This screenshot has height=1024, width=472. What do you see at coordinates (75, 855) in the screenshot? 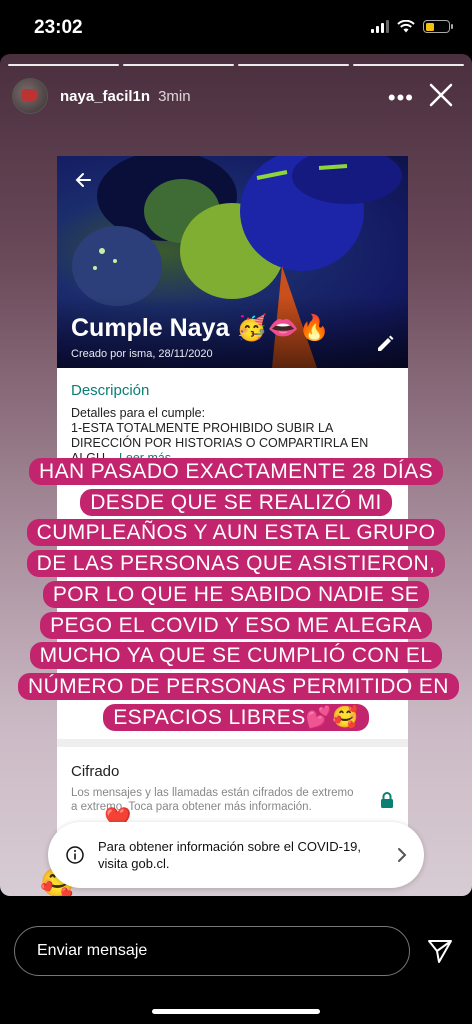
I see `info-icon` at bounding box center [75, 855].